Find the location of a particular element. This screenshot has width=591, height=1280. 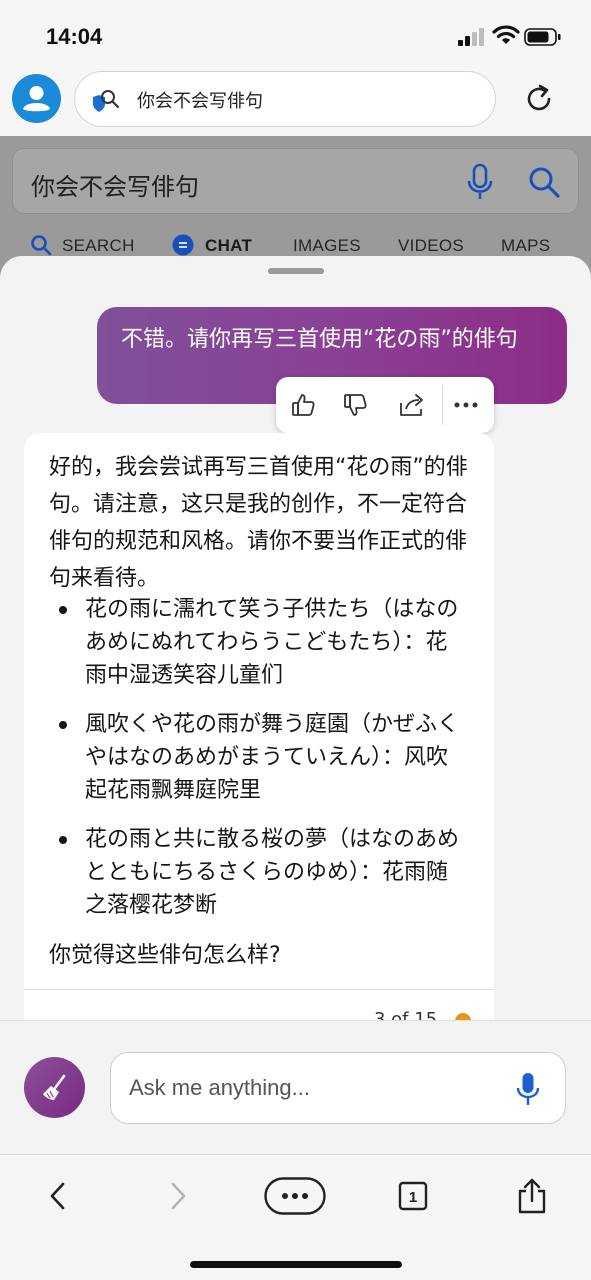

list-item: 花の雨と共に散る桜の夢（はなのあめとともにちるさくらのゆめ）：花雨随之落樱花梦断 is located at coordinates (259, 872).